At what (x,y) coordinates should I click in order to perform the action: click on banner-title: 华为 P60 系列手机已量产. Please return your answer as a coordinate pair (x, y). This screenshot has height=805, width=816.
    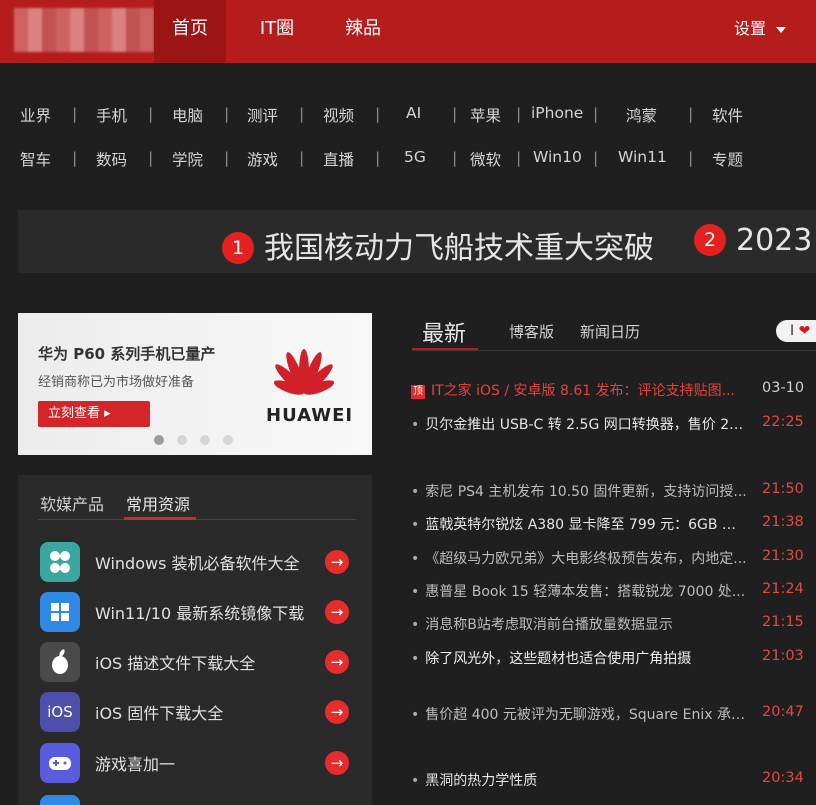
    Looking at the image, I should click on (127, 354).